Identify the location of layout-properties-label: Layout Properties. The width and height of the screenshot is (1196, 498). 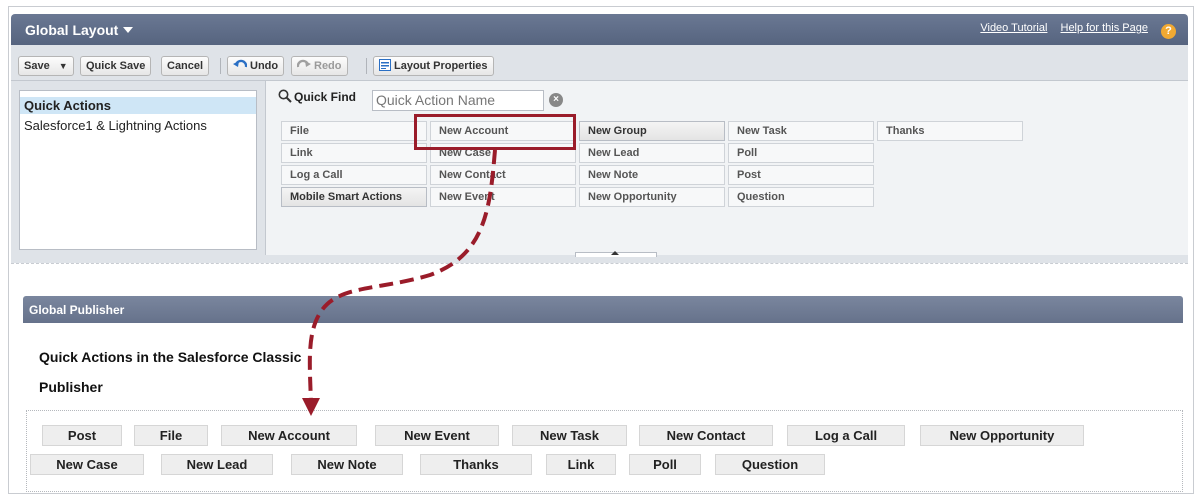
(441, 66).